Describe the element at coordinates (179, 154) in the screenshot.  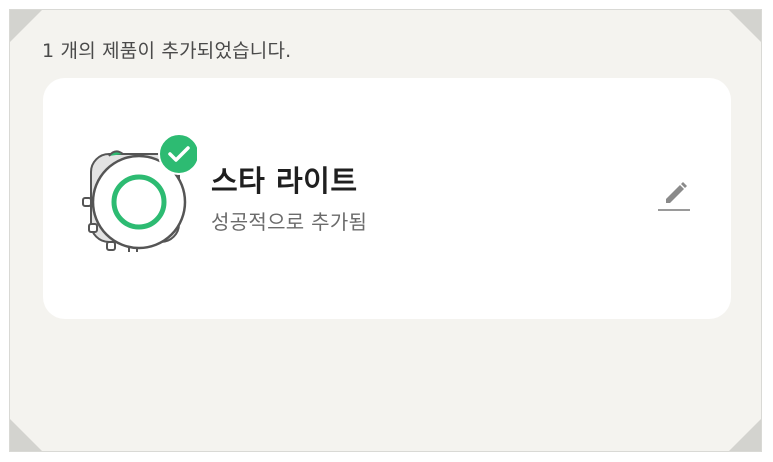
I see `checkmark-icon` at that location.